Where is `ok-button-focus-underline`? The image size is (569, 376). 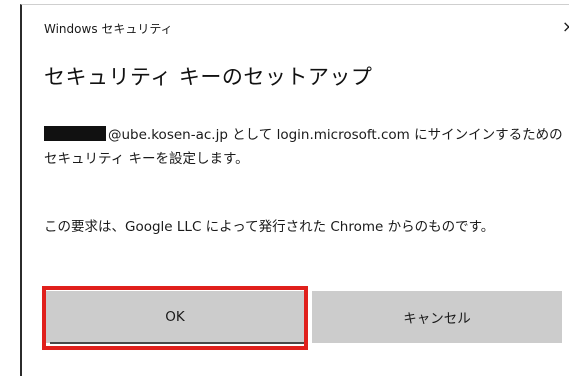
ok-button-focus-underline is located at coordinates (177, 343).